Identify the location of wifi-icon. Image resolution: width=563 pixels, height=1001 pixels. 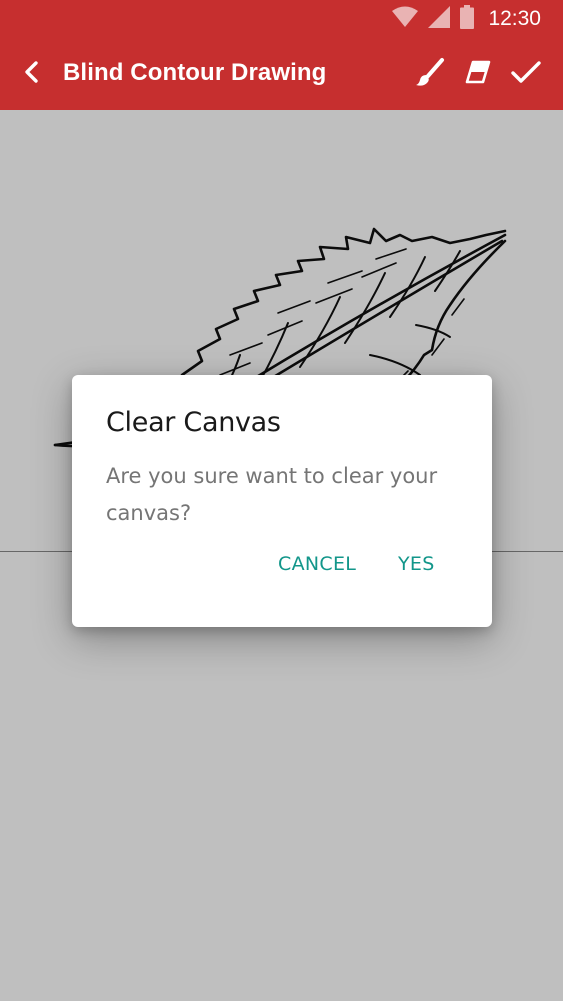
(405, 19).